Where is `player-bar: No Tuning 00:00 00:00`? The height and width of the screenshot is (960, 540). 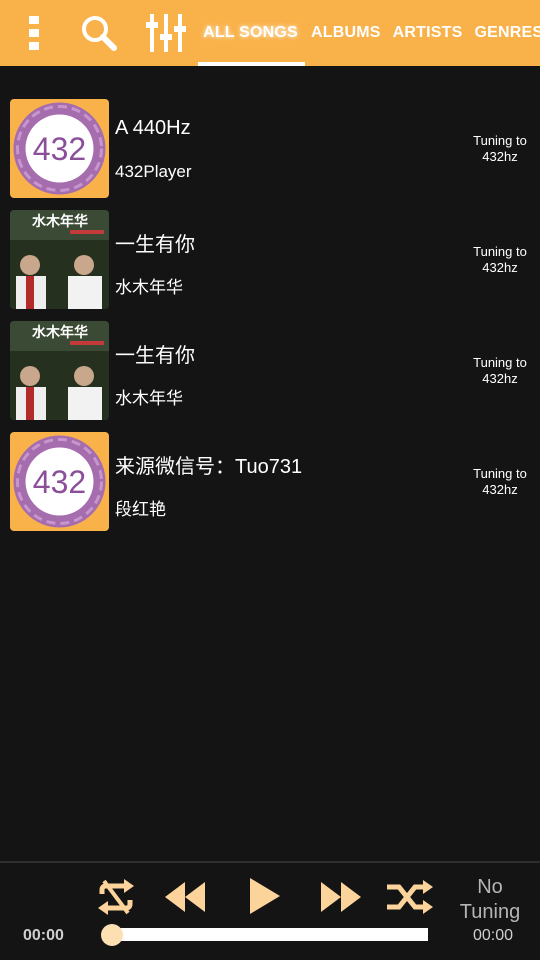
player-bar: No Tuning 00:00 00:00 is located at coordinates (270, 910).